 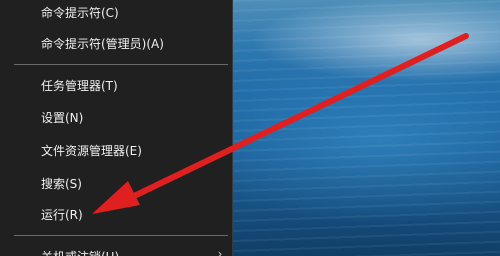 I want to click on menu-item-task-manager: 任务管理器(T), so click(x=79, y=86).